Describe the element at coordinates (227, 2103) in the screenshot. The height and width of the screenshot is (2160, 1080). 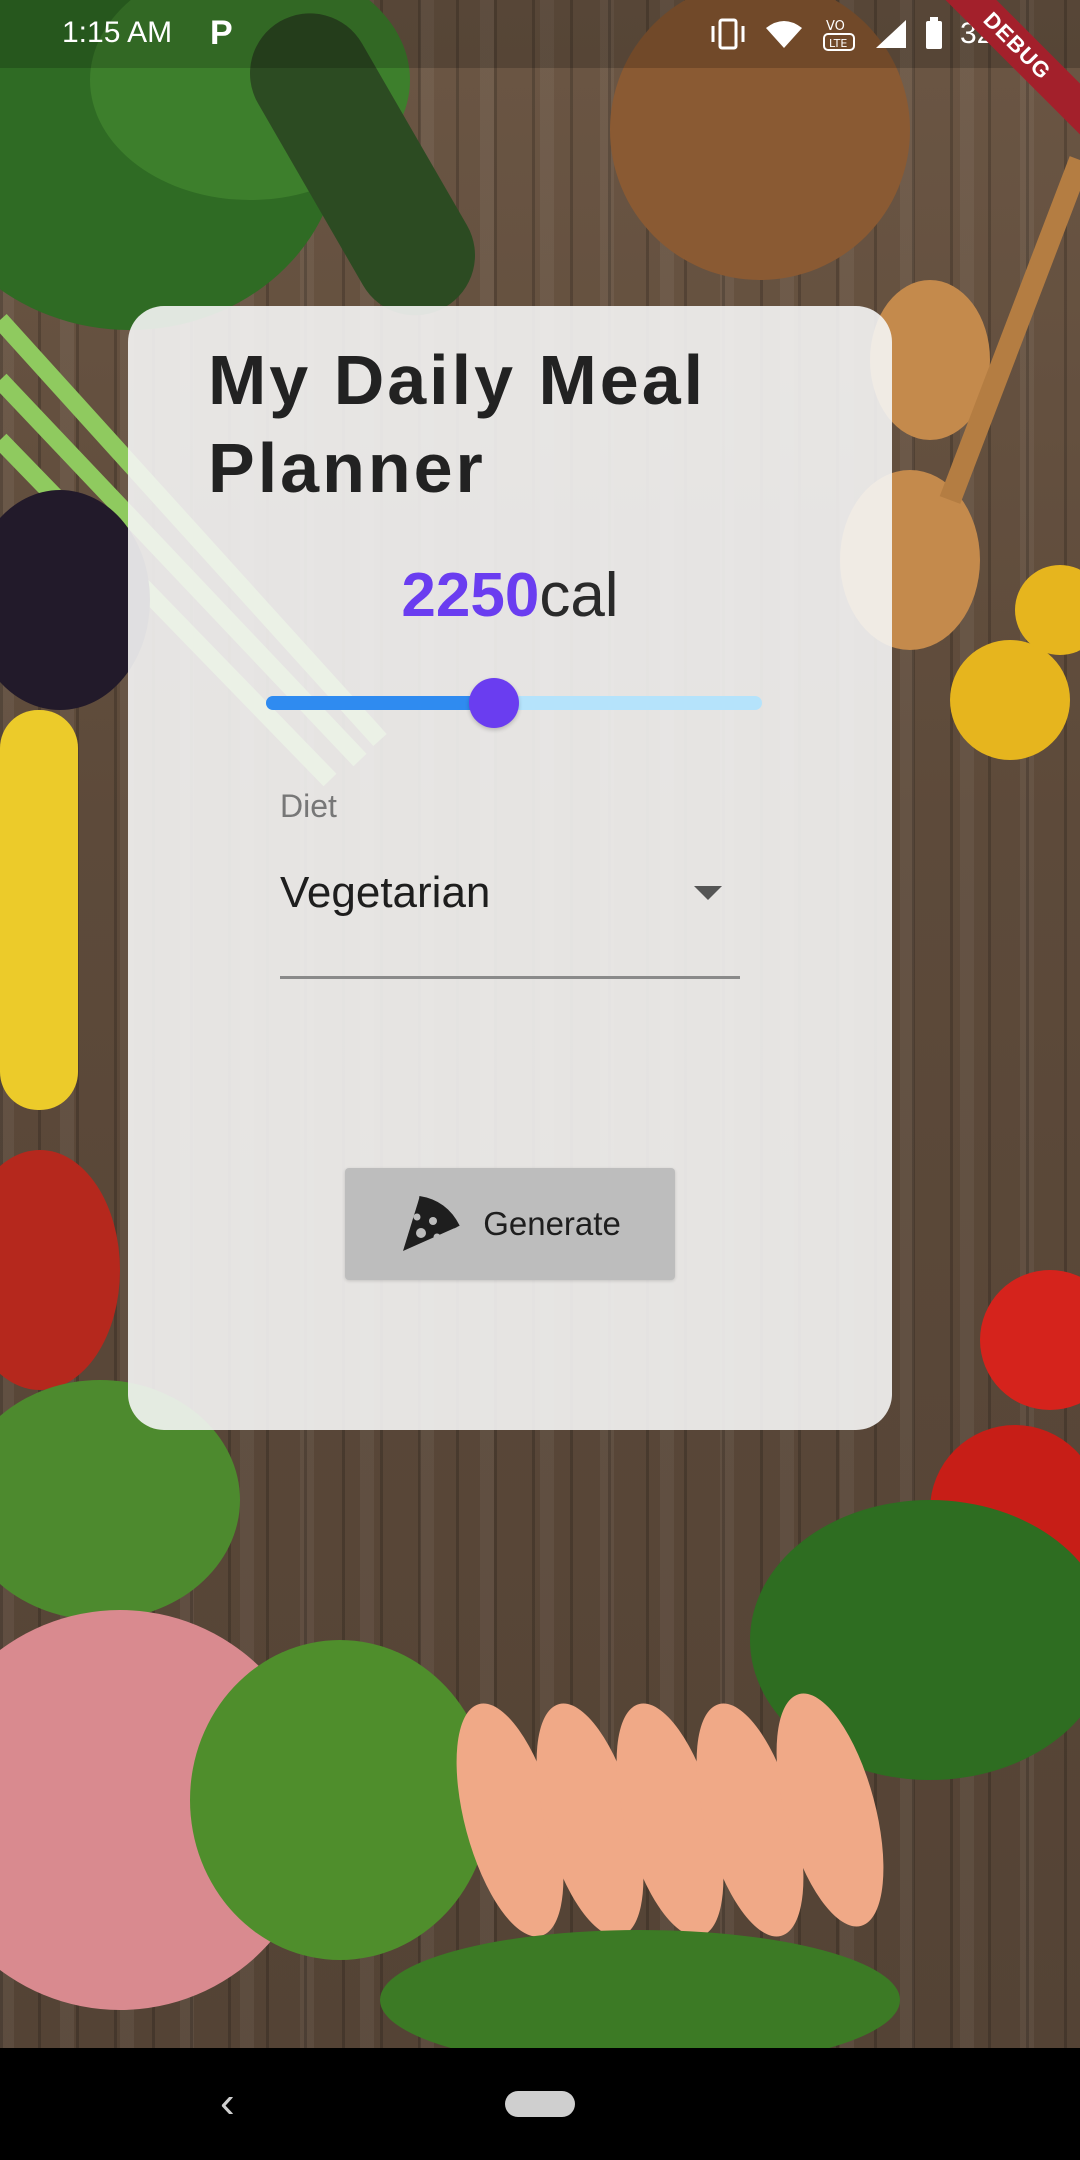
I see `back-icon: ‹` at that location.